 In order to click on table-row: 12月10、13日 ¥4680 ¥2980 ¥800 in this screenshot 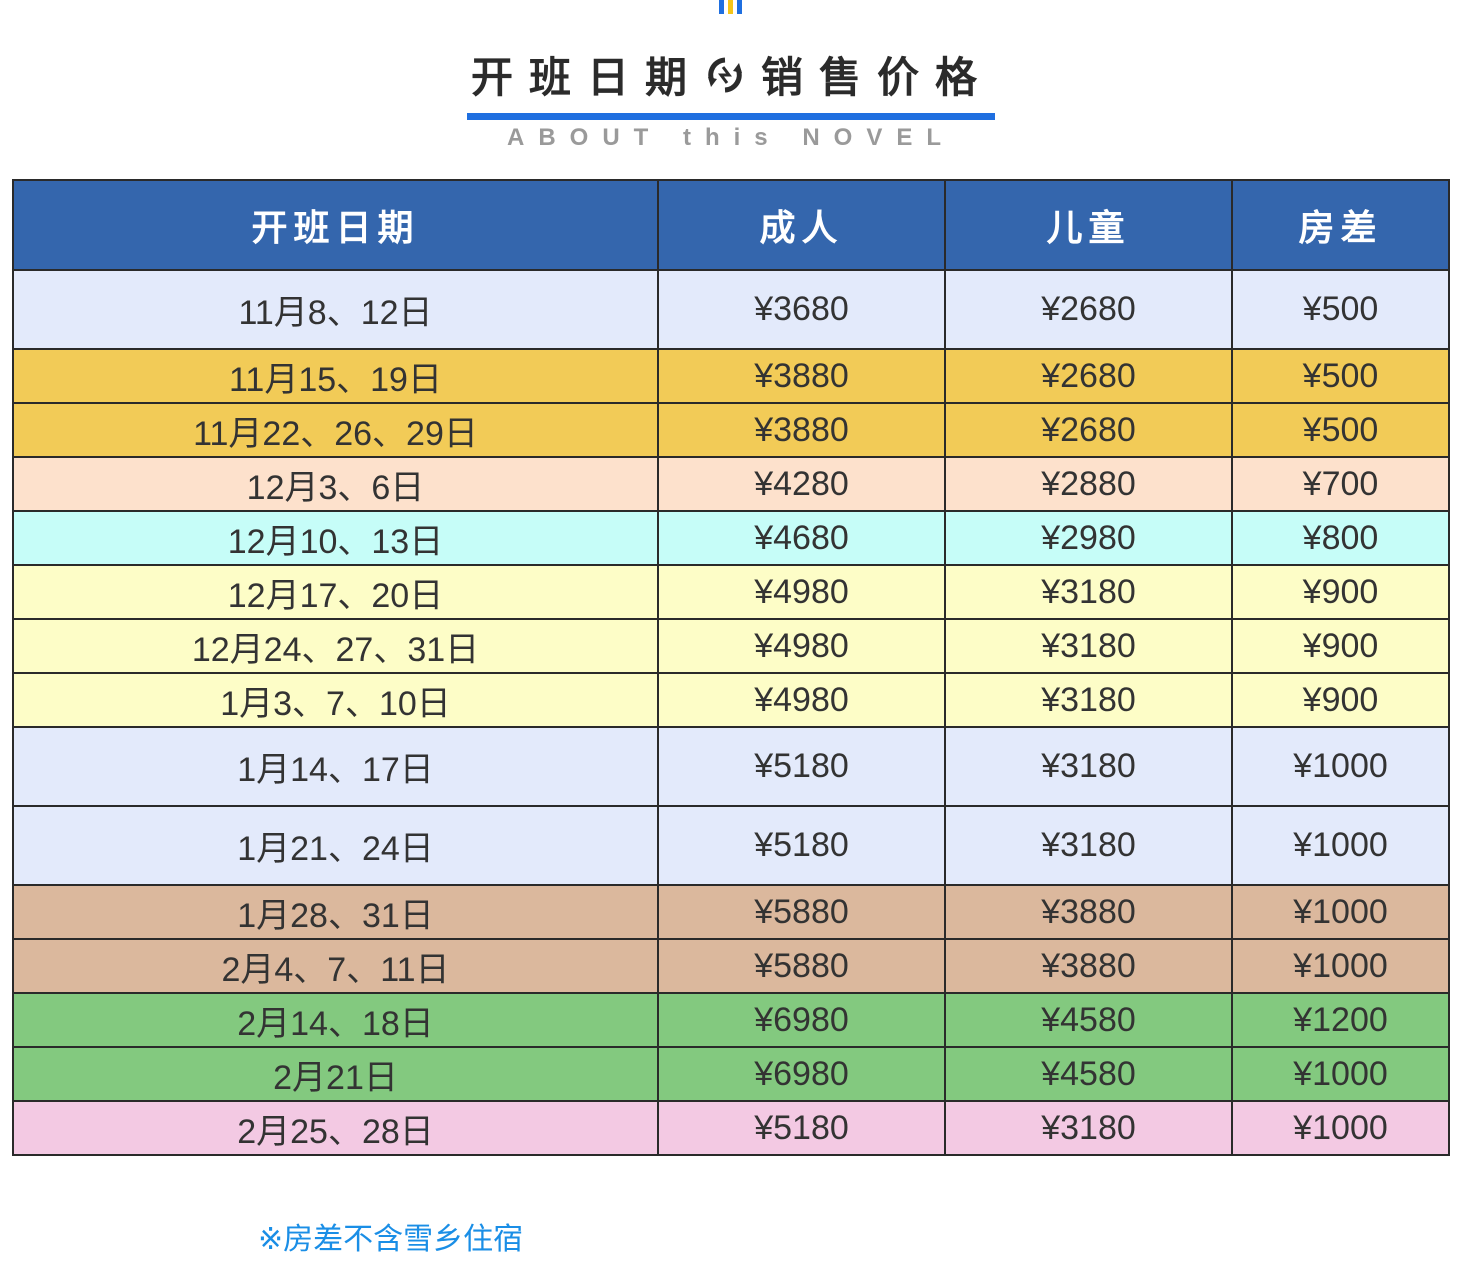, I will do `click(731, 538)`.